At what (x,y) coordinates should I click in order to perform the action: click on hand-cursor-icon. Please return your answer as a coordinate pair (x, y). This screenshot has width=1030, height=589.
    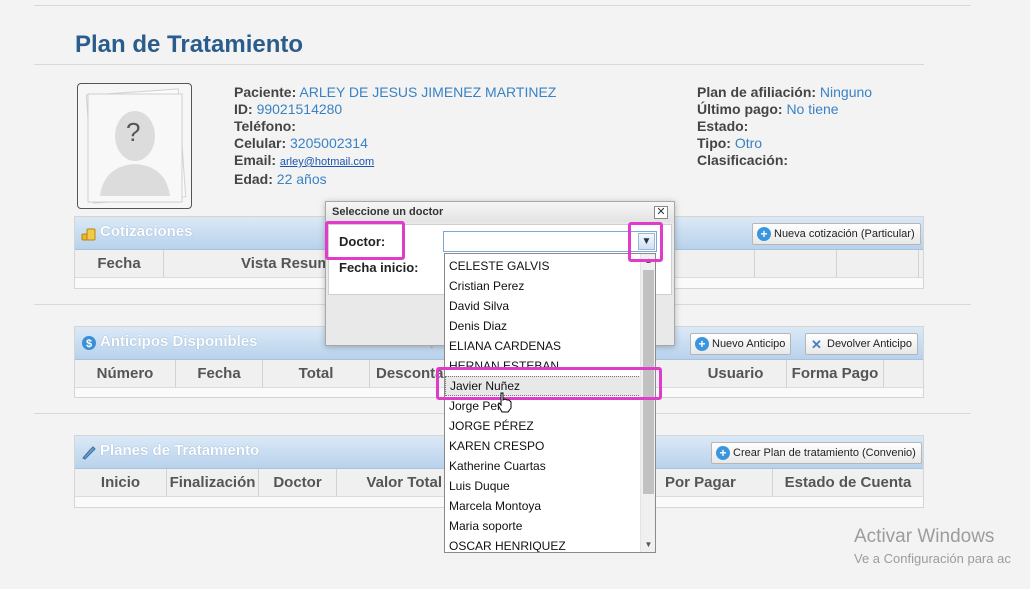
    Looking at the image, I should click on (504, 402).